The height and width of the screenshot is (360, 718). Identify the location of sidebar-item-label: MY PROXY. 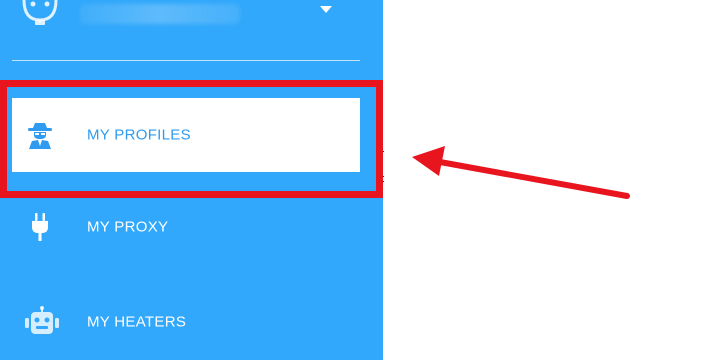
(128, 227).